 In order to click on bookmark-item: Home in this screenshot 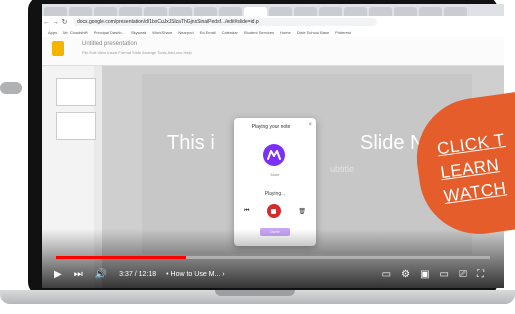, I will do `click(285, 32)`.